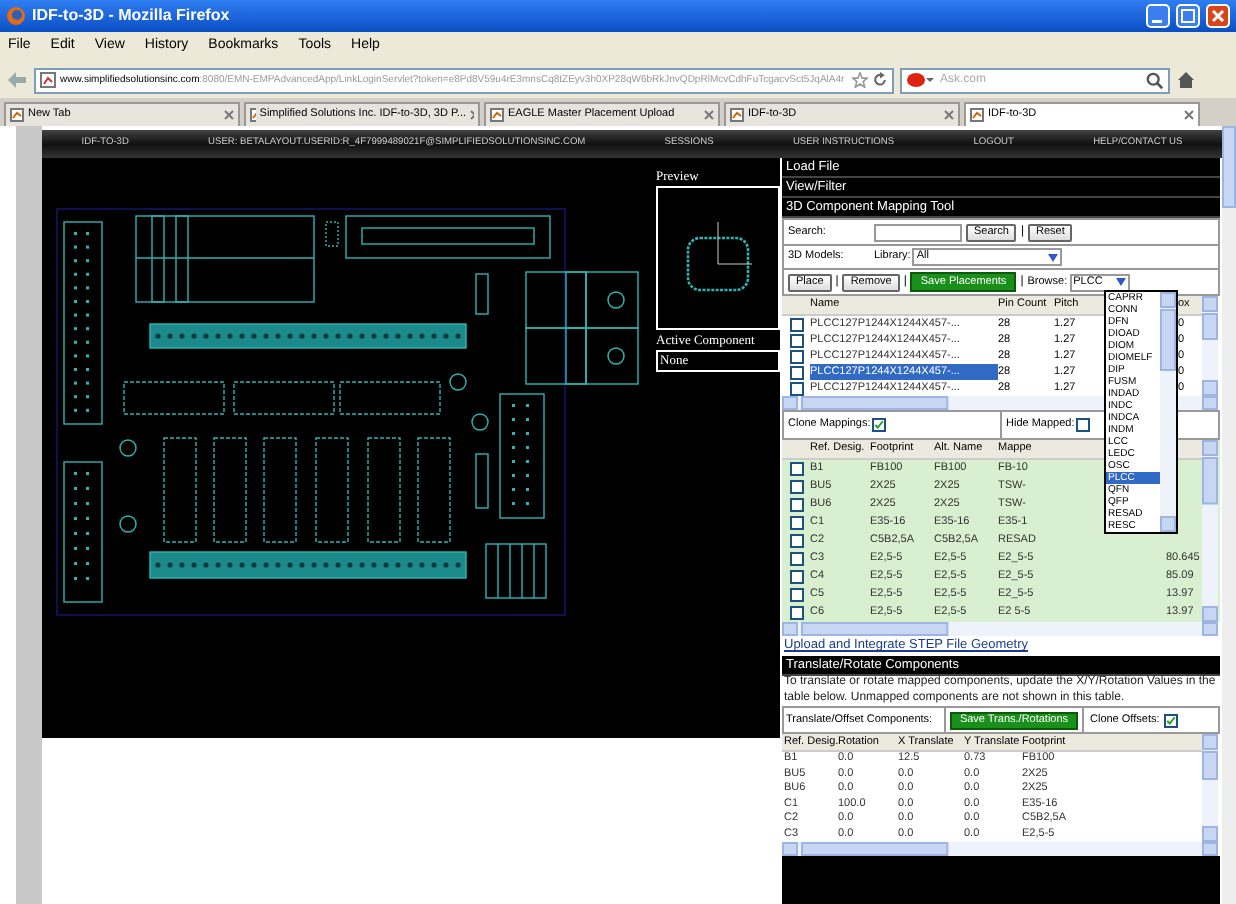  Describe the element at coordinates (860, 80) in the screenshot. I see `star-icon` at that location.